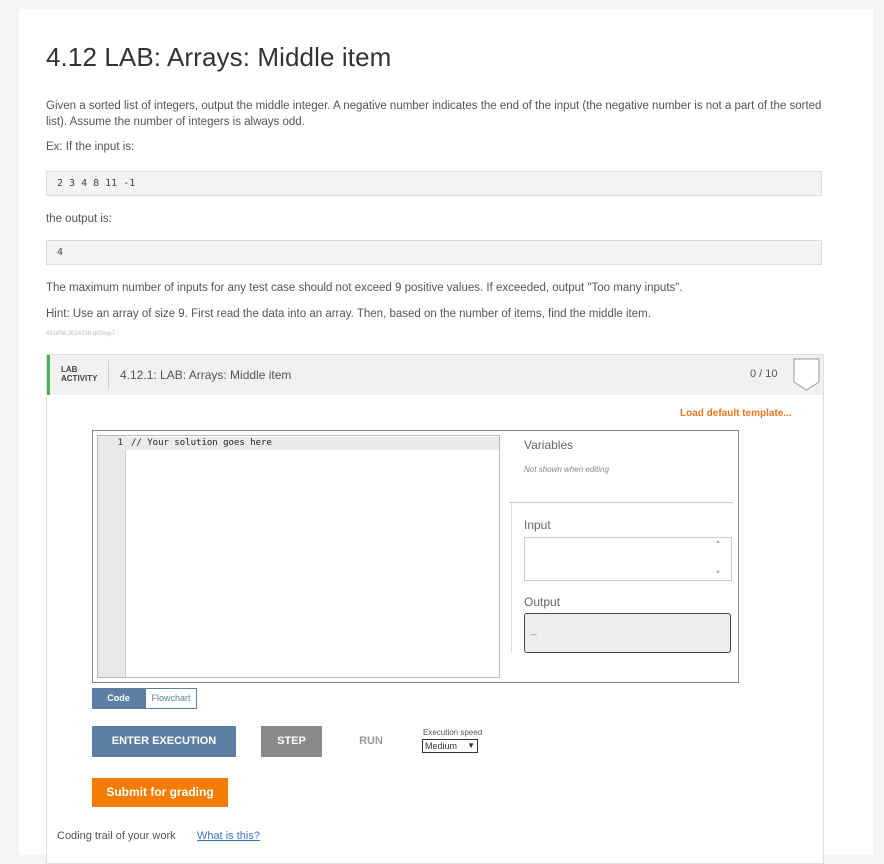 This screenshot has height=864, width=884. I want to click on output-cursor: _, so click(534, 630).